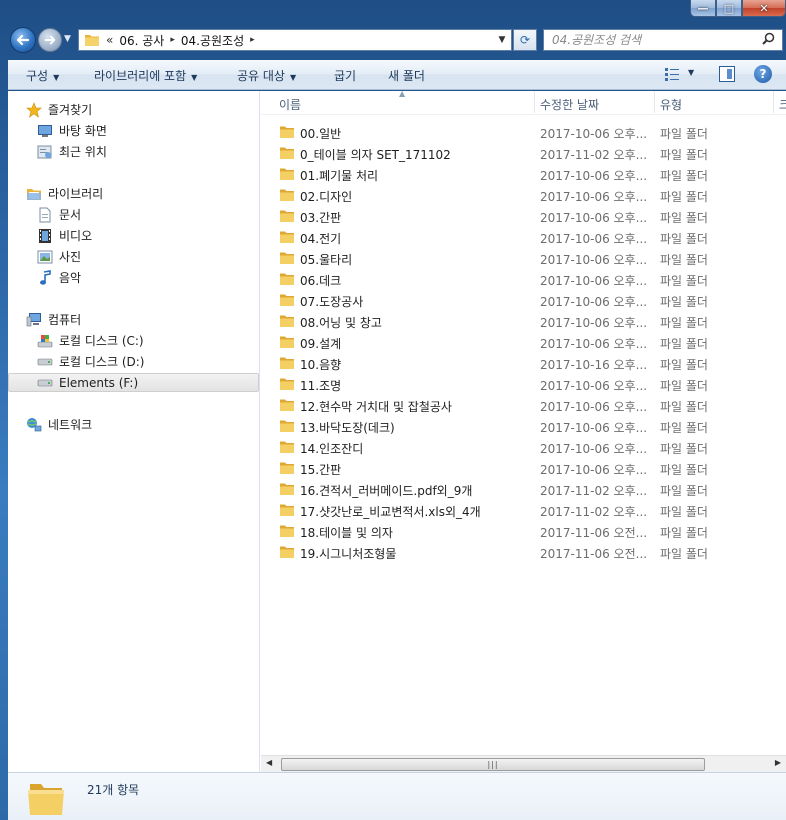 The image size is (786, 820). Describe the element at coordinates (523, 279) in the screenshot. I see `file-row: 06.데크 2017-10-06 오후... 파일 폴더` at that location.